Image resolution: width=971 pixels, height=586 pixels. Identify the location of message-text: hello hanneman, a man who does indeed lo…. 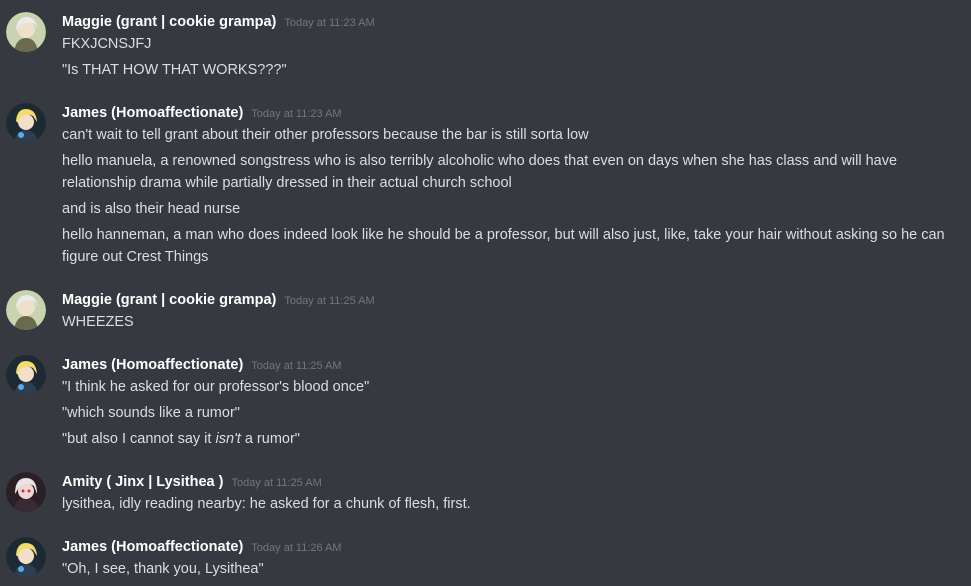
(505, 246).